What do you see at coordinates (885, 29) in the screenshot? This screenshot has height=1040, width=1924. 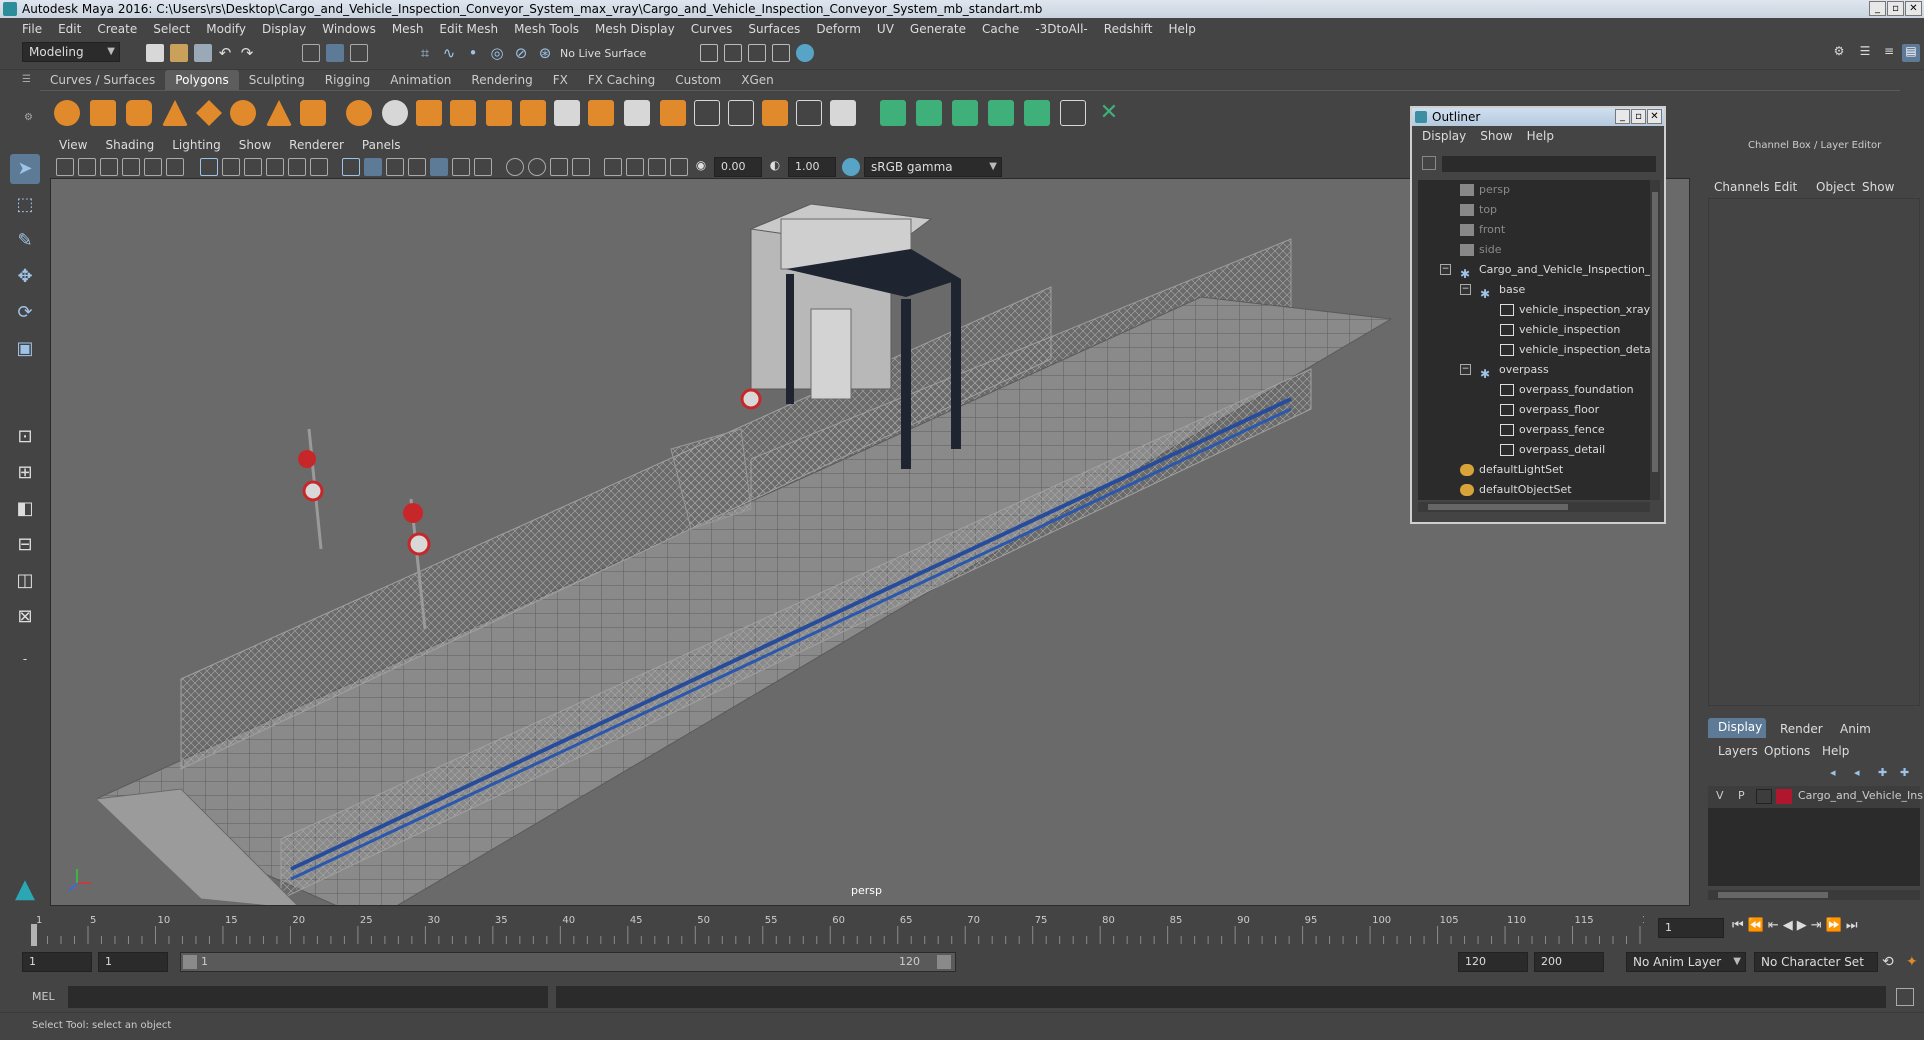 I see `menu-uv: UV` at bounding box center [885, 29].